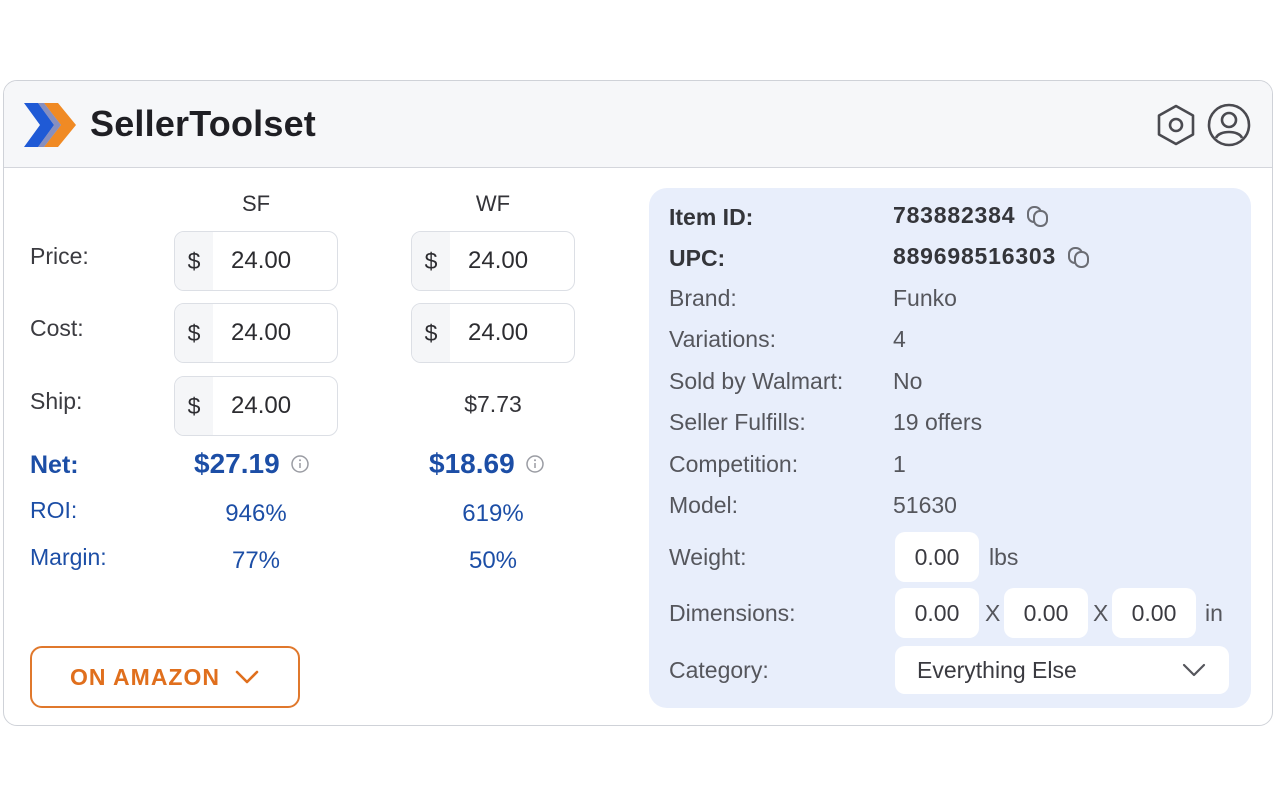 The height and width of the screenshot is (800, 1280). I want to click on brand-label: Brand:, so click(703, 298).